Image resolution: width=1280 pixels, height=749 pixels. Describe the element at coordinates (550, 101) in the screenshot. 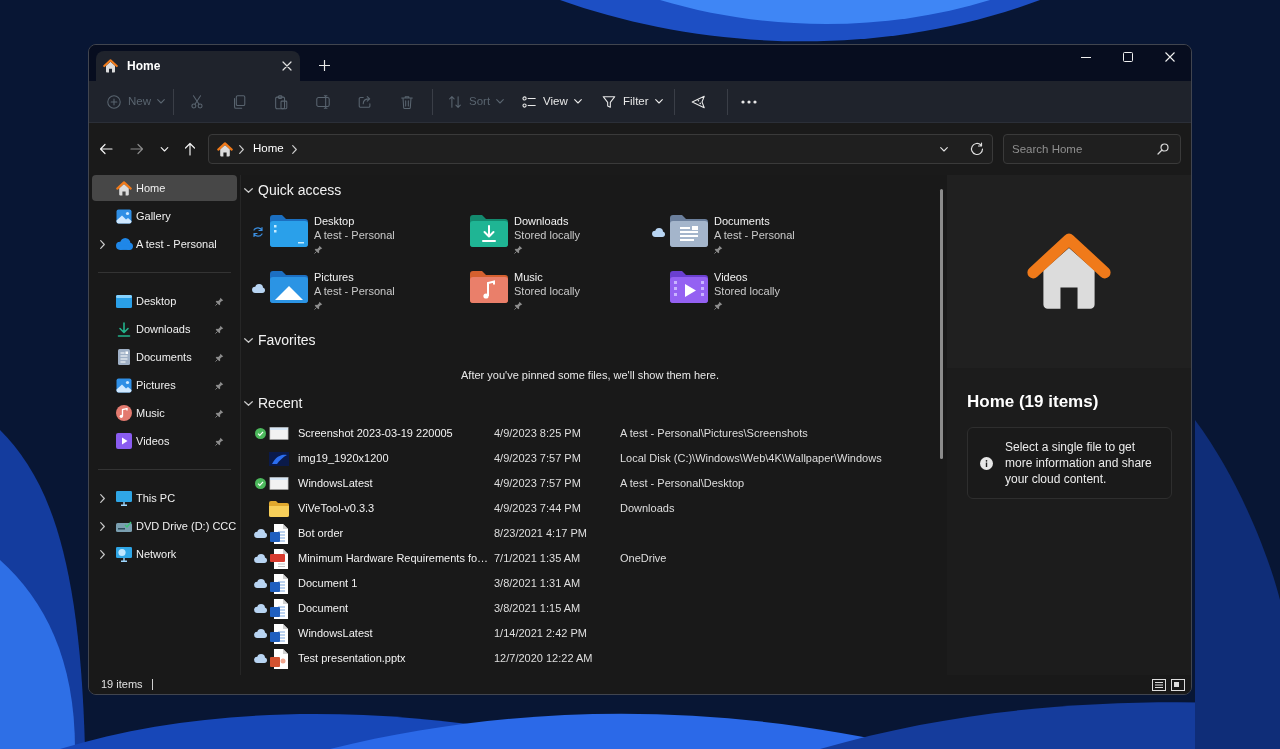

I see `view-button: View` at that location.